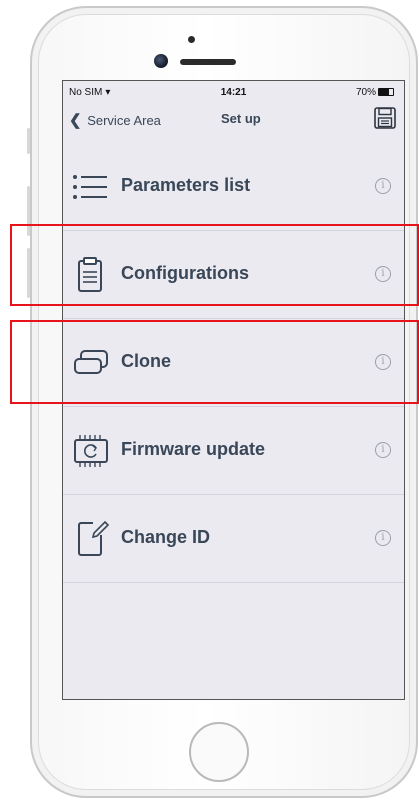  What do you see at coordinates (91, 187) in the screenshot?
I see `list-icon` at bounding box center [91, 187].